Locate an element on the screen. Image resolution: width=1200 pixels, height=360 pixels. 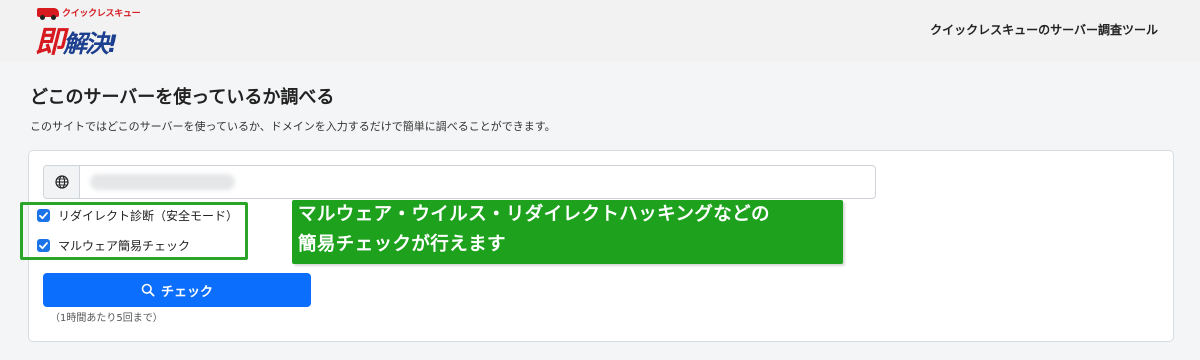
search-icon is located at coordinates (148, 290).